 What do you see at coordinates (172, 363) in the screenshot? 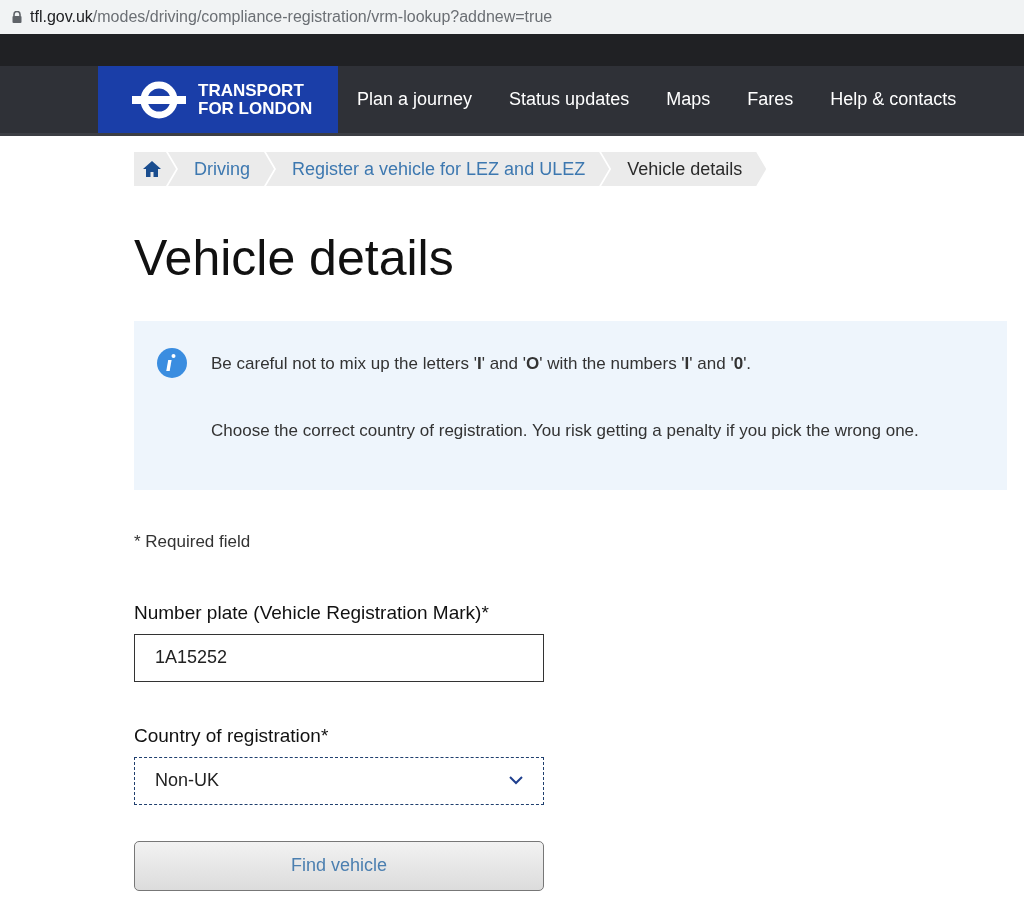
I see `info-icon` at bounding box center [172, 363].